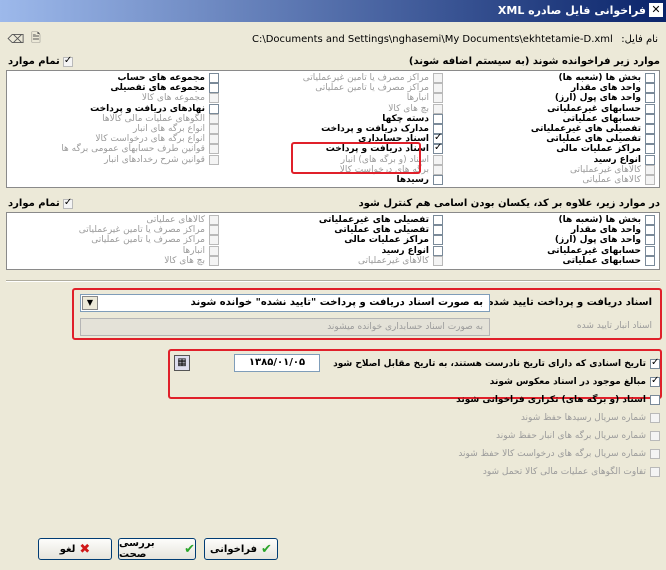 Image resolution: width=666 pixels, height=570 pixels. What do you see at coordinates (67, 203) in the screenshot?
I see `section2-all-checkbox` at bounding box center [67, 203].